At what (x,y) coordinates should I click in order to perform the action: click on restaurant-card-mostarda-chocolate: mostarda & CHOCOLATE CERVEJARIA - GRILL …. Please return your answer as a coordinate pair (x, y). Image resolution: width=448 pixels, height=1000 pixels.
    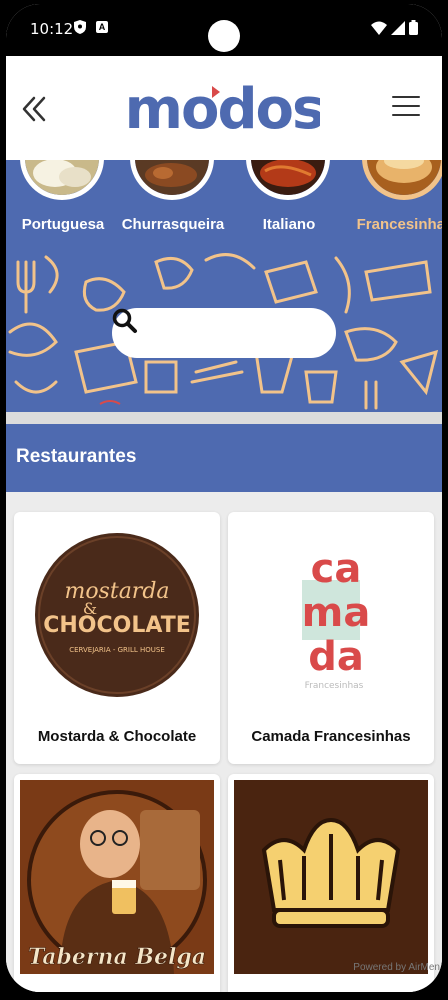
    Looking at the image, I should click on (117, 638).